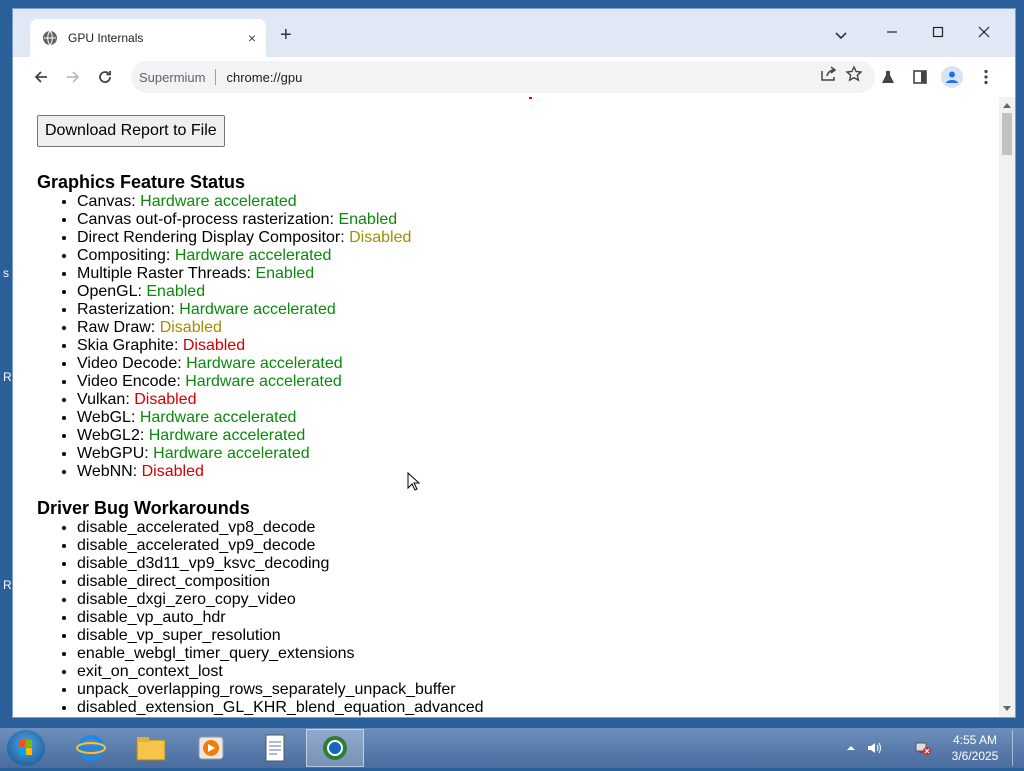 The image size is (1024, 771). What do you see at coordinates (280, 618) in the screenshot?
I see `workaround-item: disable_vp_auto_hdr` at bounding box center [280, 618].